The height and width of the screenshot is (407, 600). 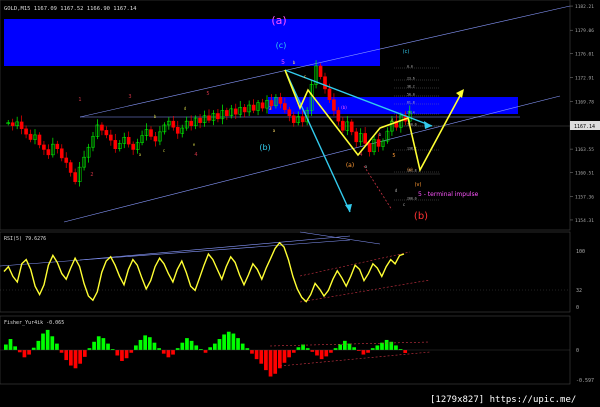 What do you see at coordinates (411, 86) in the screenshot?
I see `fib-level-label: 38.2` at bounding box center [411, 86].